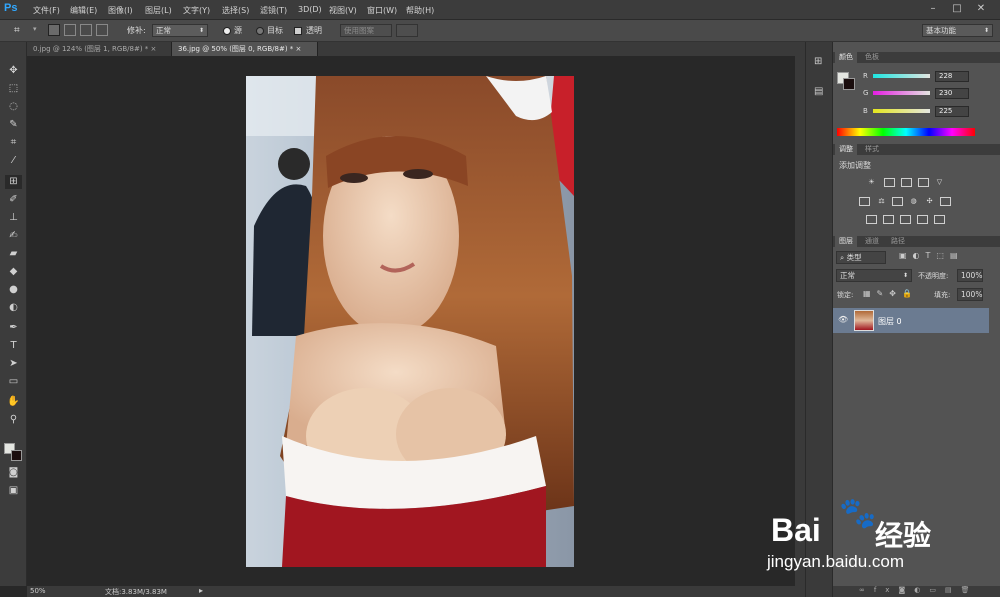 The height and width of the screenshot is (597, 1000). Describe the element at coordinates (957, 9) in the screenshot. I see `restore-button: □` at that location.